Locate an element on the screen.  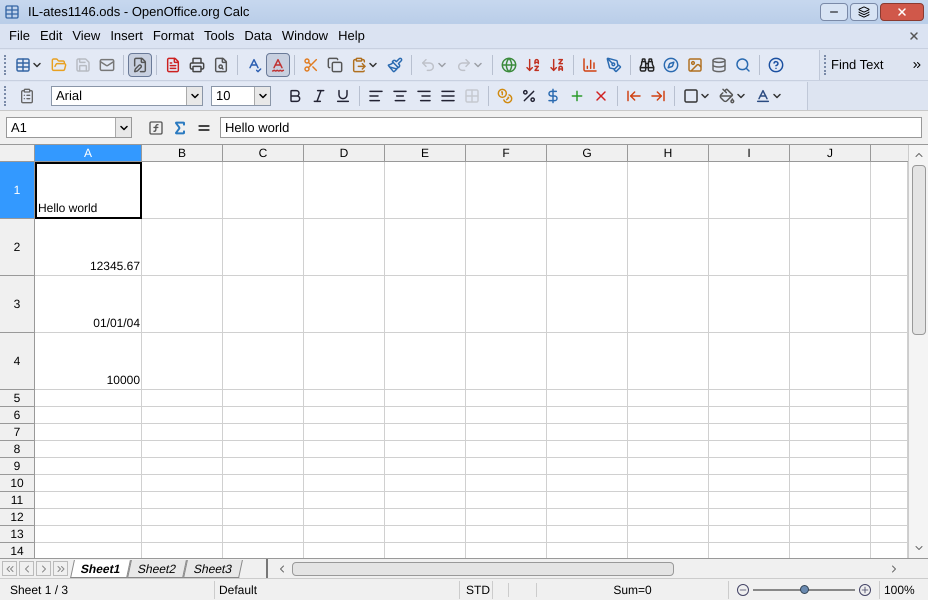
column-header: H is located at coordinates (668, 153).